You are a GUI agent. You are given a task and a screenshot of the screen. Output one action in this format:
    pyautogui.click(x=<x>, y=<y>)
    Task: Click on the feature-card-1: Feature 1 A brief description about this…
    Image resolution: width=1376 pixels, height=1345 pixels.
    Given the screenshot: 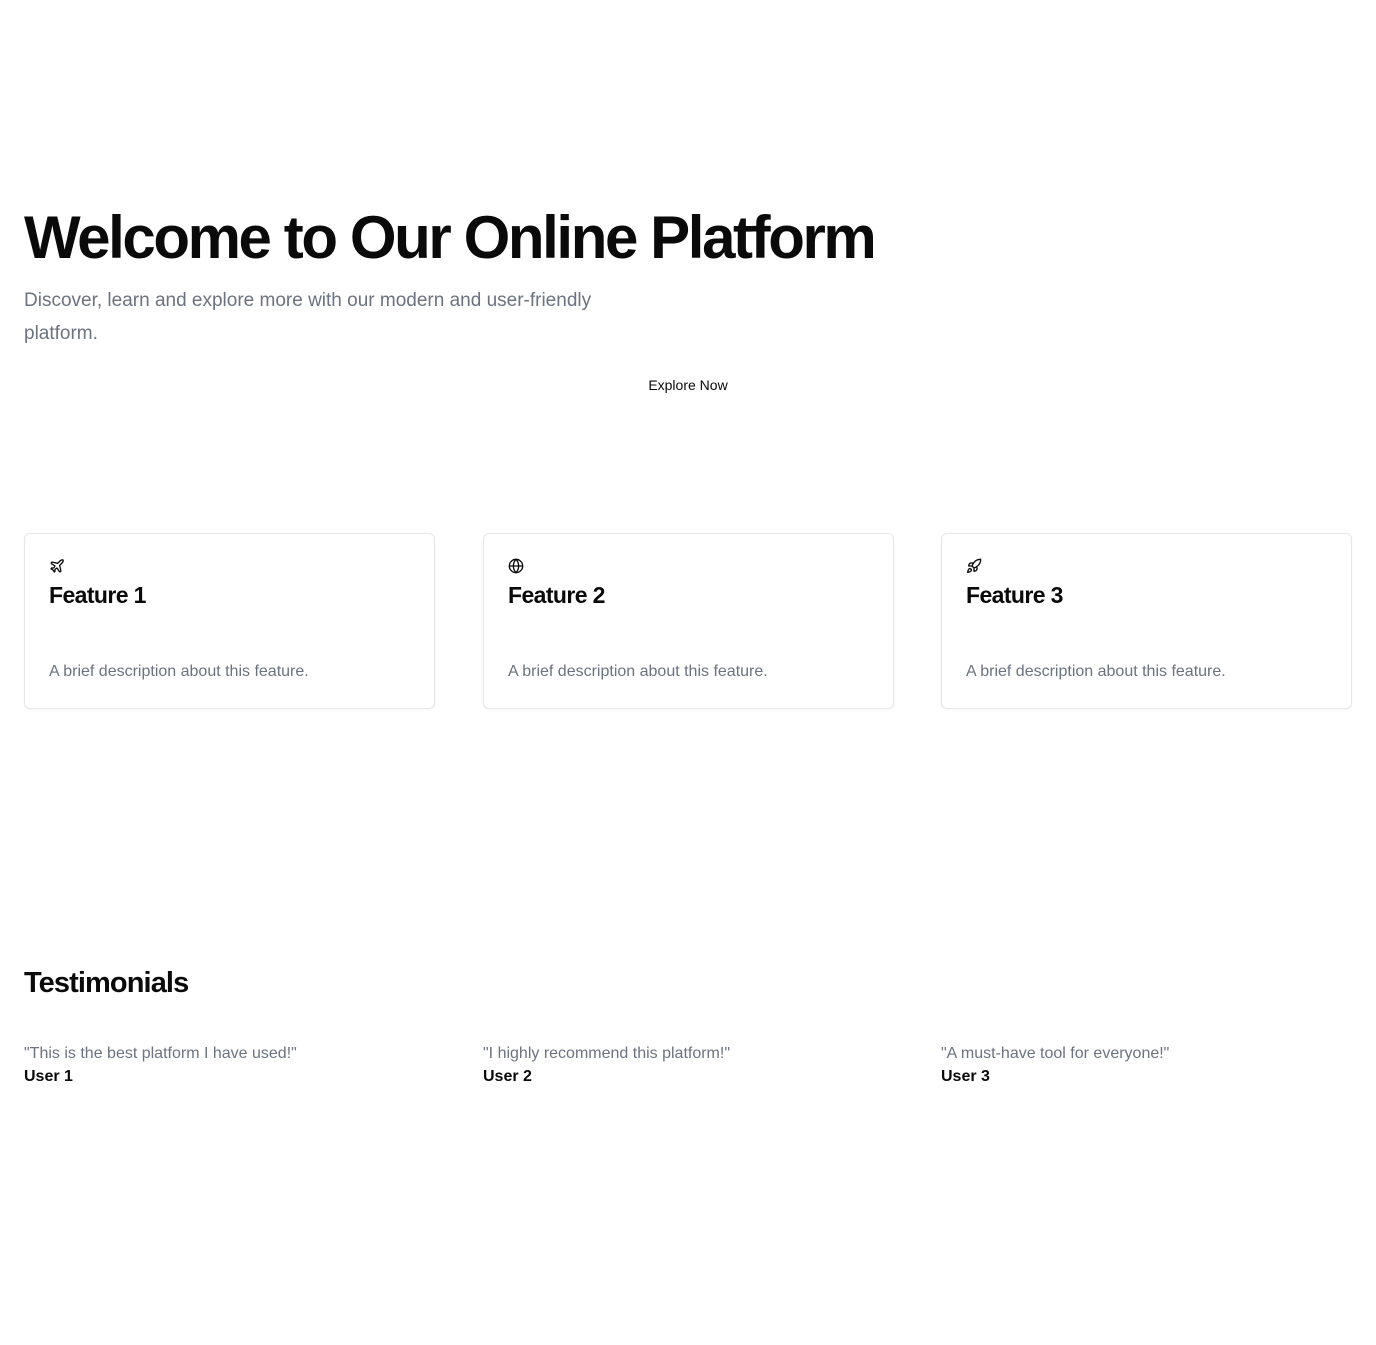 What is the action you would take?
    pyautogui.click(x=229, y=621)
    